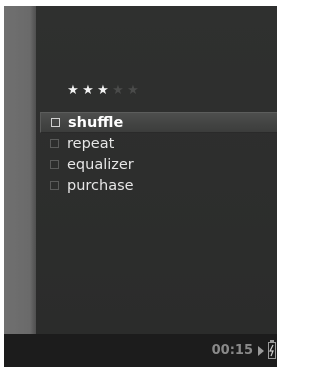 The width and height of the screenshot is (320, 367). What do you see at coordinates (261, 351) in the screenshot?
I see `play-icon` at bounding box center [261, 351].